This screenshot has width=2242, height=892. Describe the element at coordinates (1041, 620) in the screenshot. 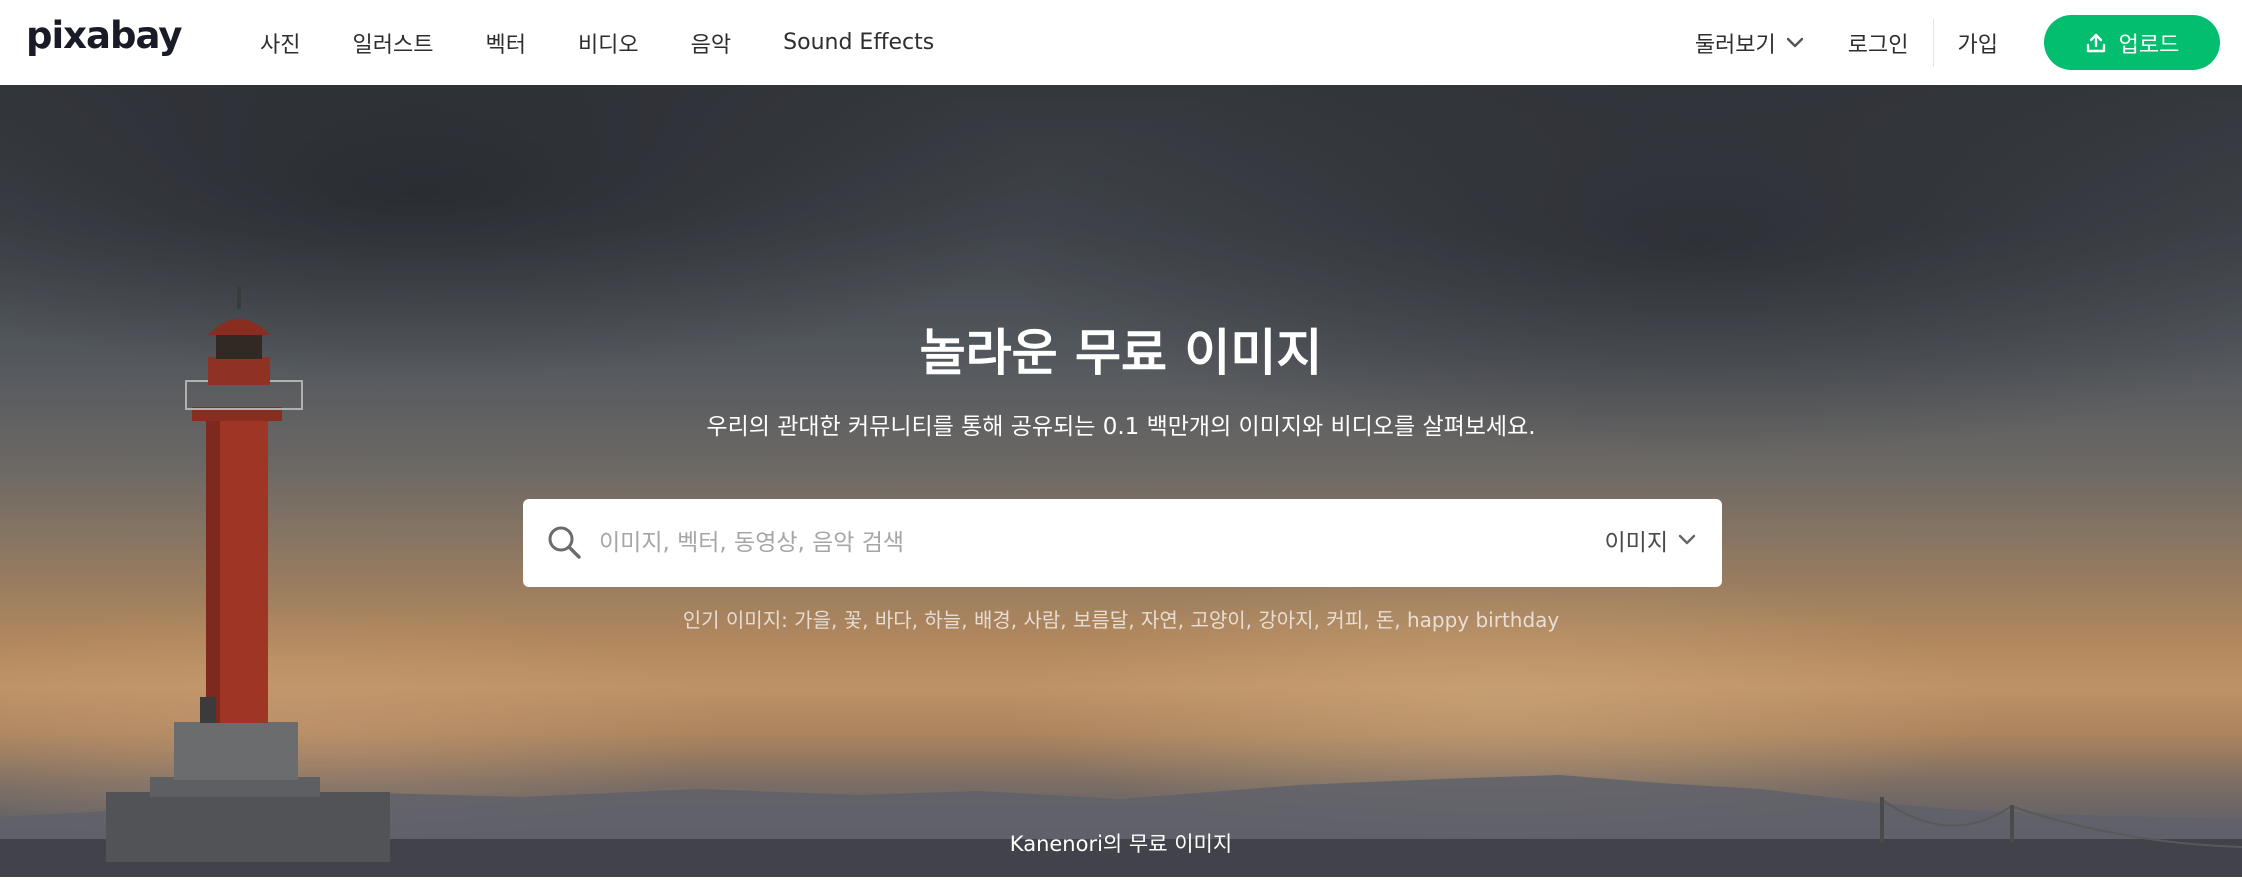

I see `popular-tag: 사람` at that location.